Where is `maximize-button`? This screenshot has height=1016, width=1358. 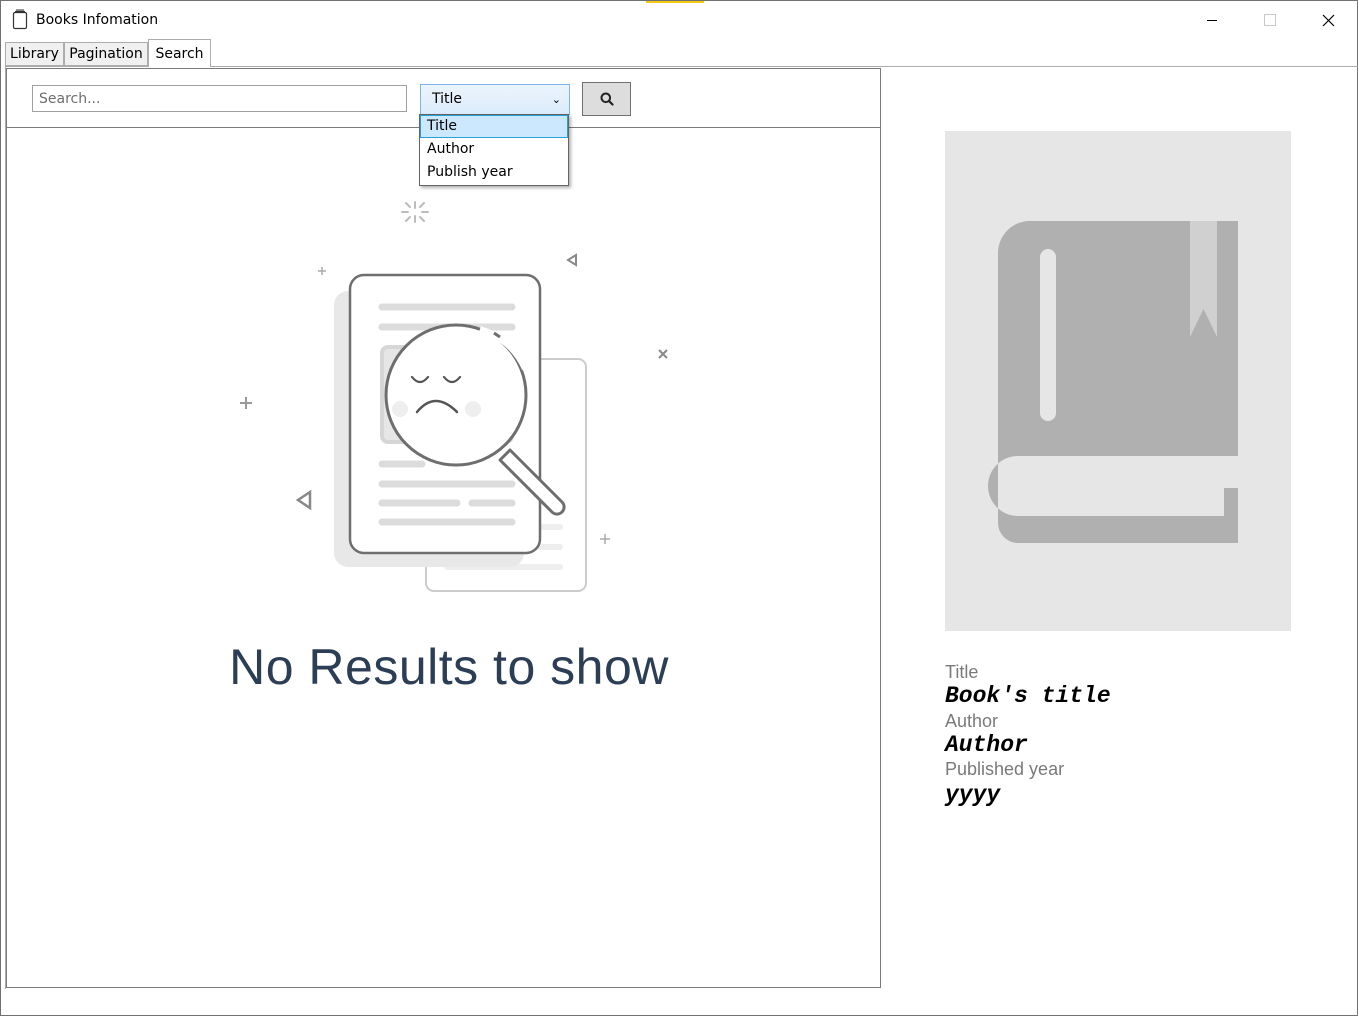
maximize-button is located at coordinates (1270, 20).